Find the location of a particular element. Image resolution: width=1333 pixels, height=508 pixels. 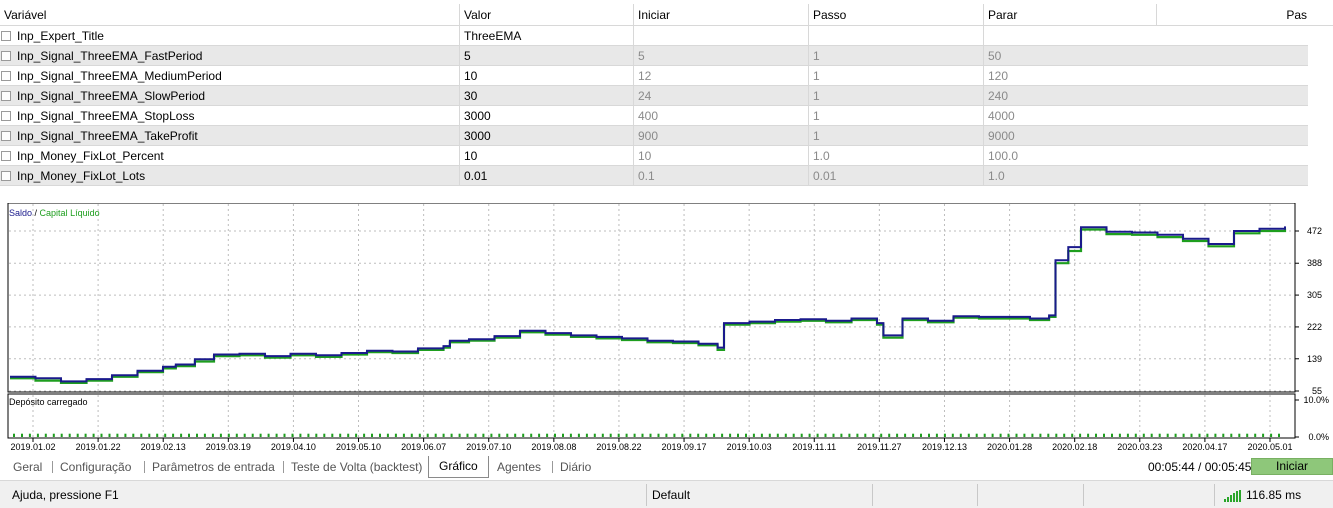

legend-balance: Saldo is located at coordinates (20, 213).